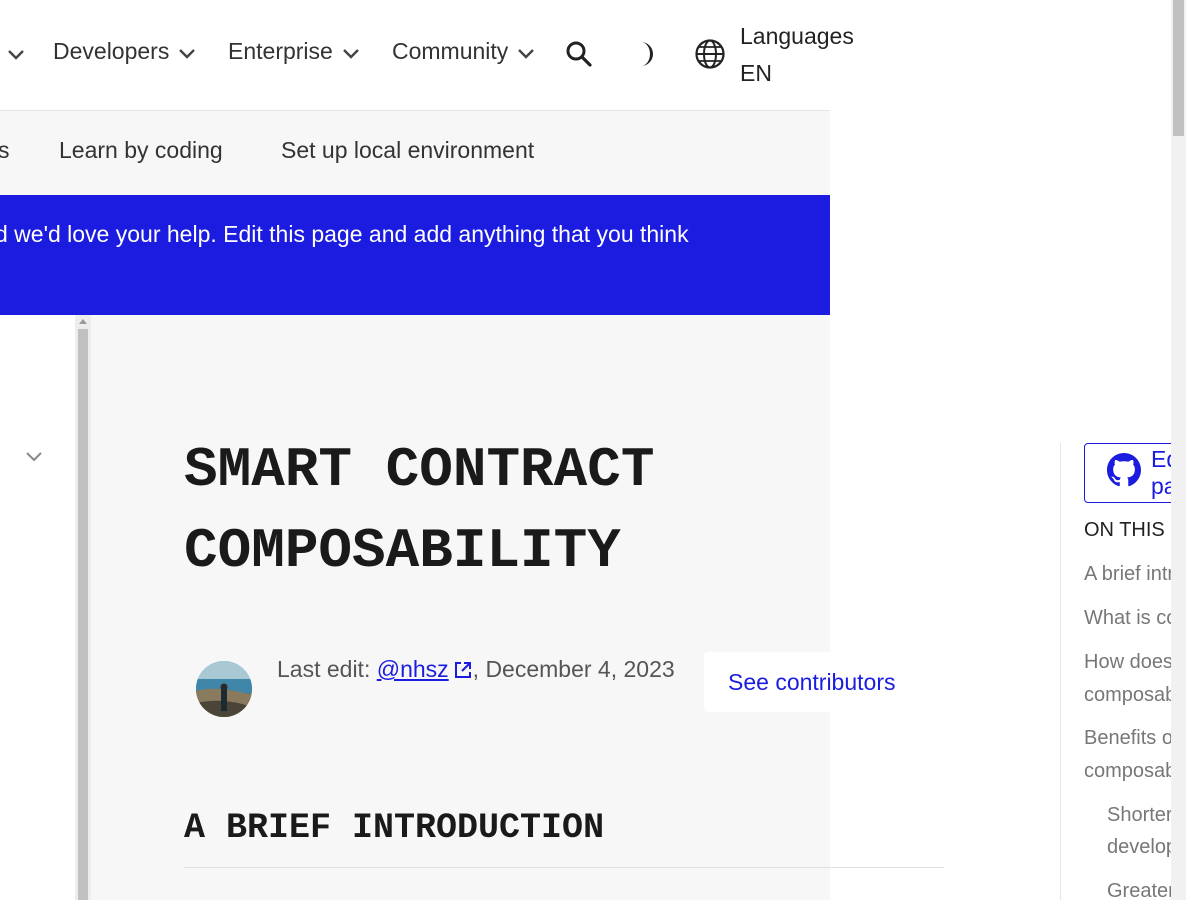 This screenshot has height=900, width=1186. What do you see at coordinates (1127, 755) in the screenshot?
I see `toc-item: Benefits of composability composability` at bounding box center [1127, 755].